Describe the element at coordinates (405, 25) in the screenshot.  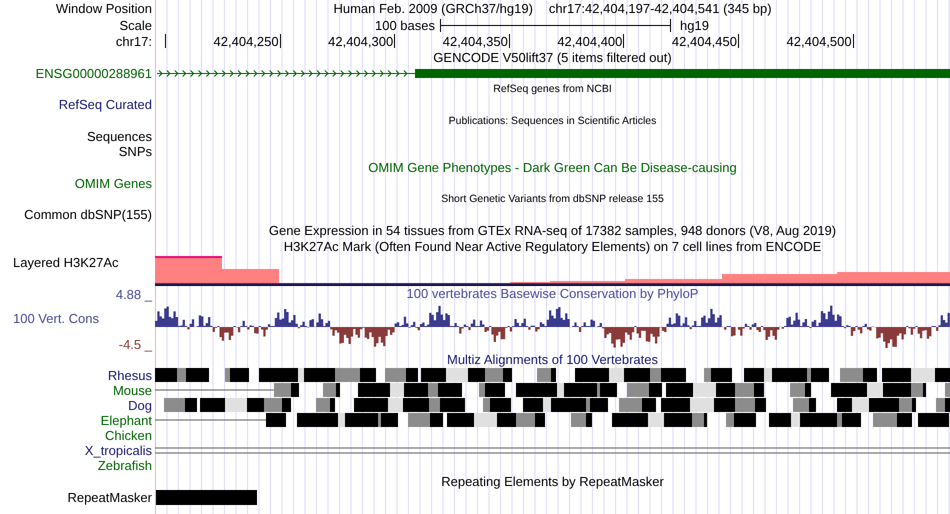
I see `scale-text: 100 bases` at that location.